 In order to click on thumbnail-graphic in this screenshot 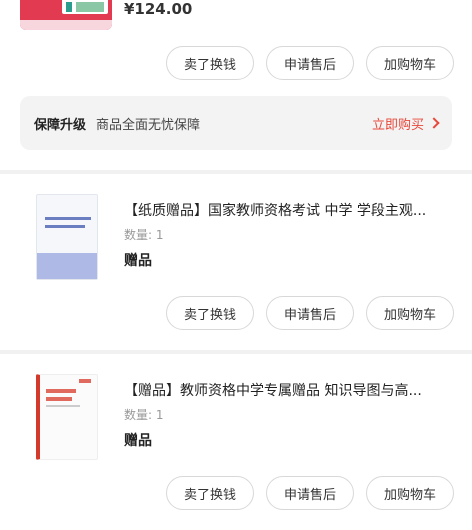, I will do `click(85, 7)`.